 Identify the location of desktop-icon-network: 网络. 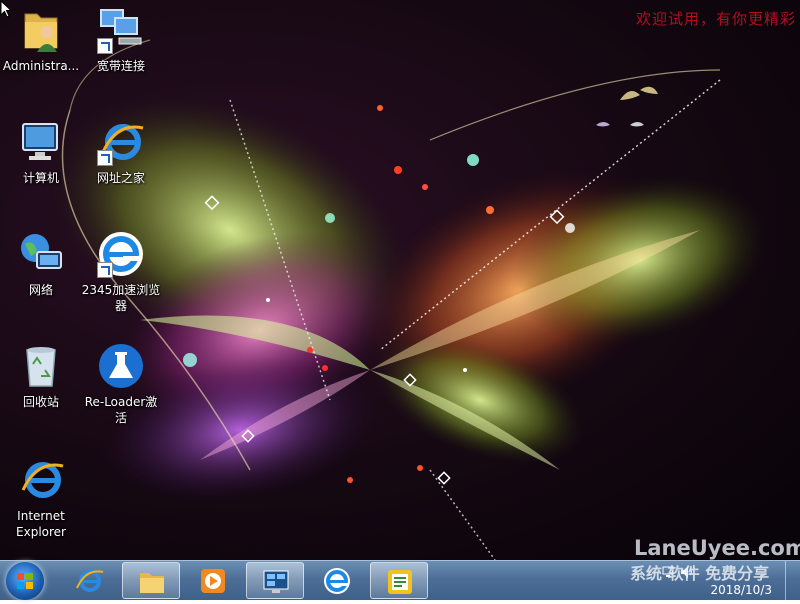
(41, 264).